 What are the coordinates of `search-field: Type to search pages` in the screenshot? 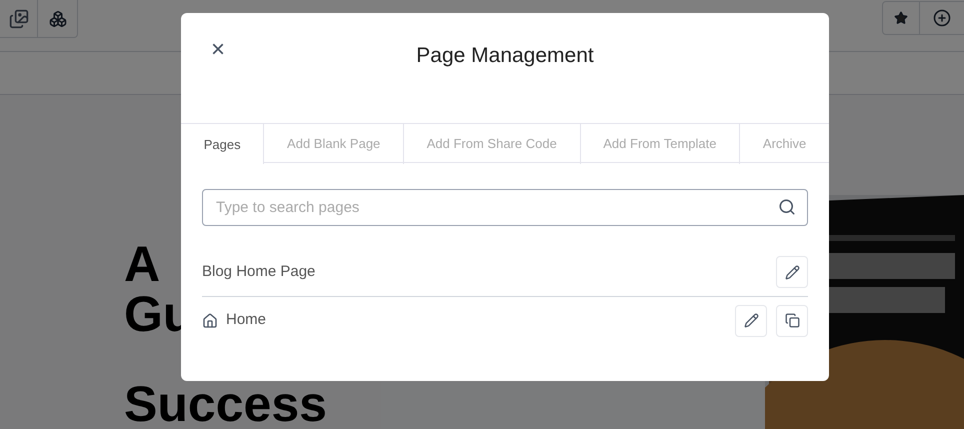 It's located at (505, 207).